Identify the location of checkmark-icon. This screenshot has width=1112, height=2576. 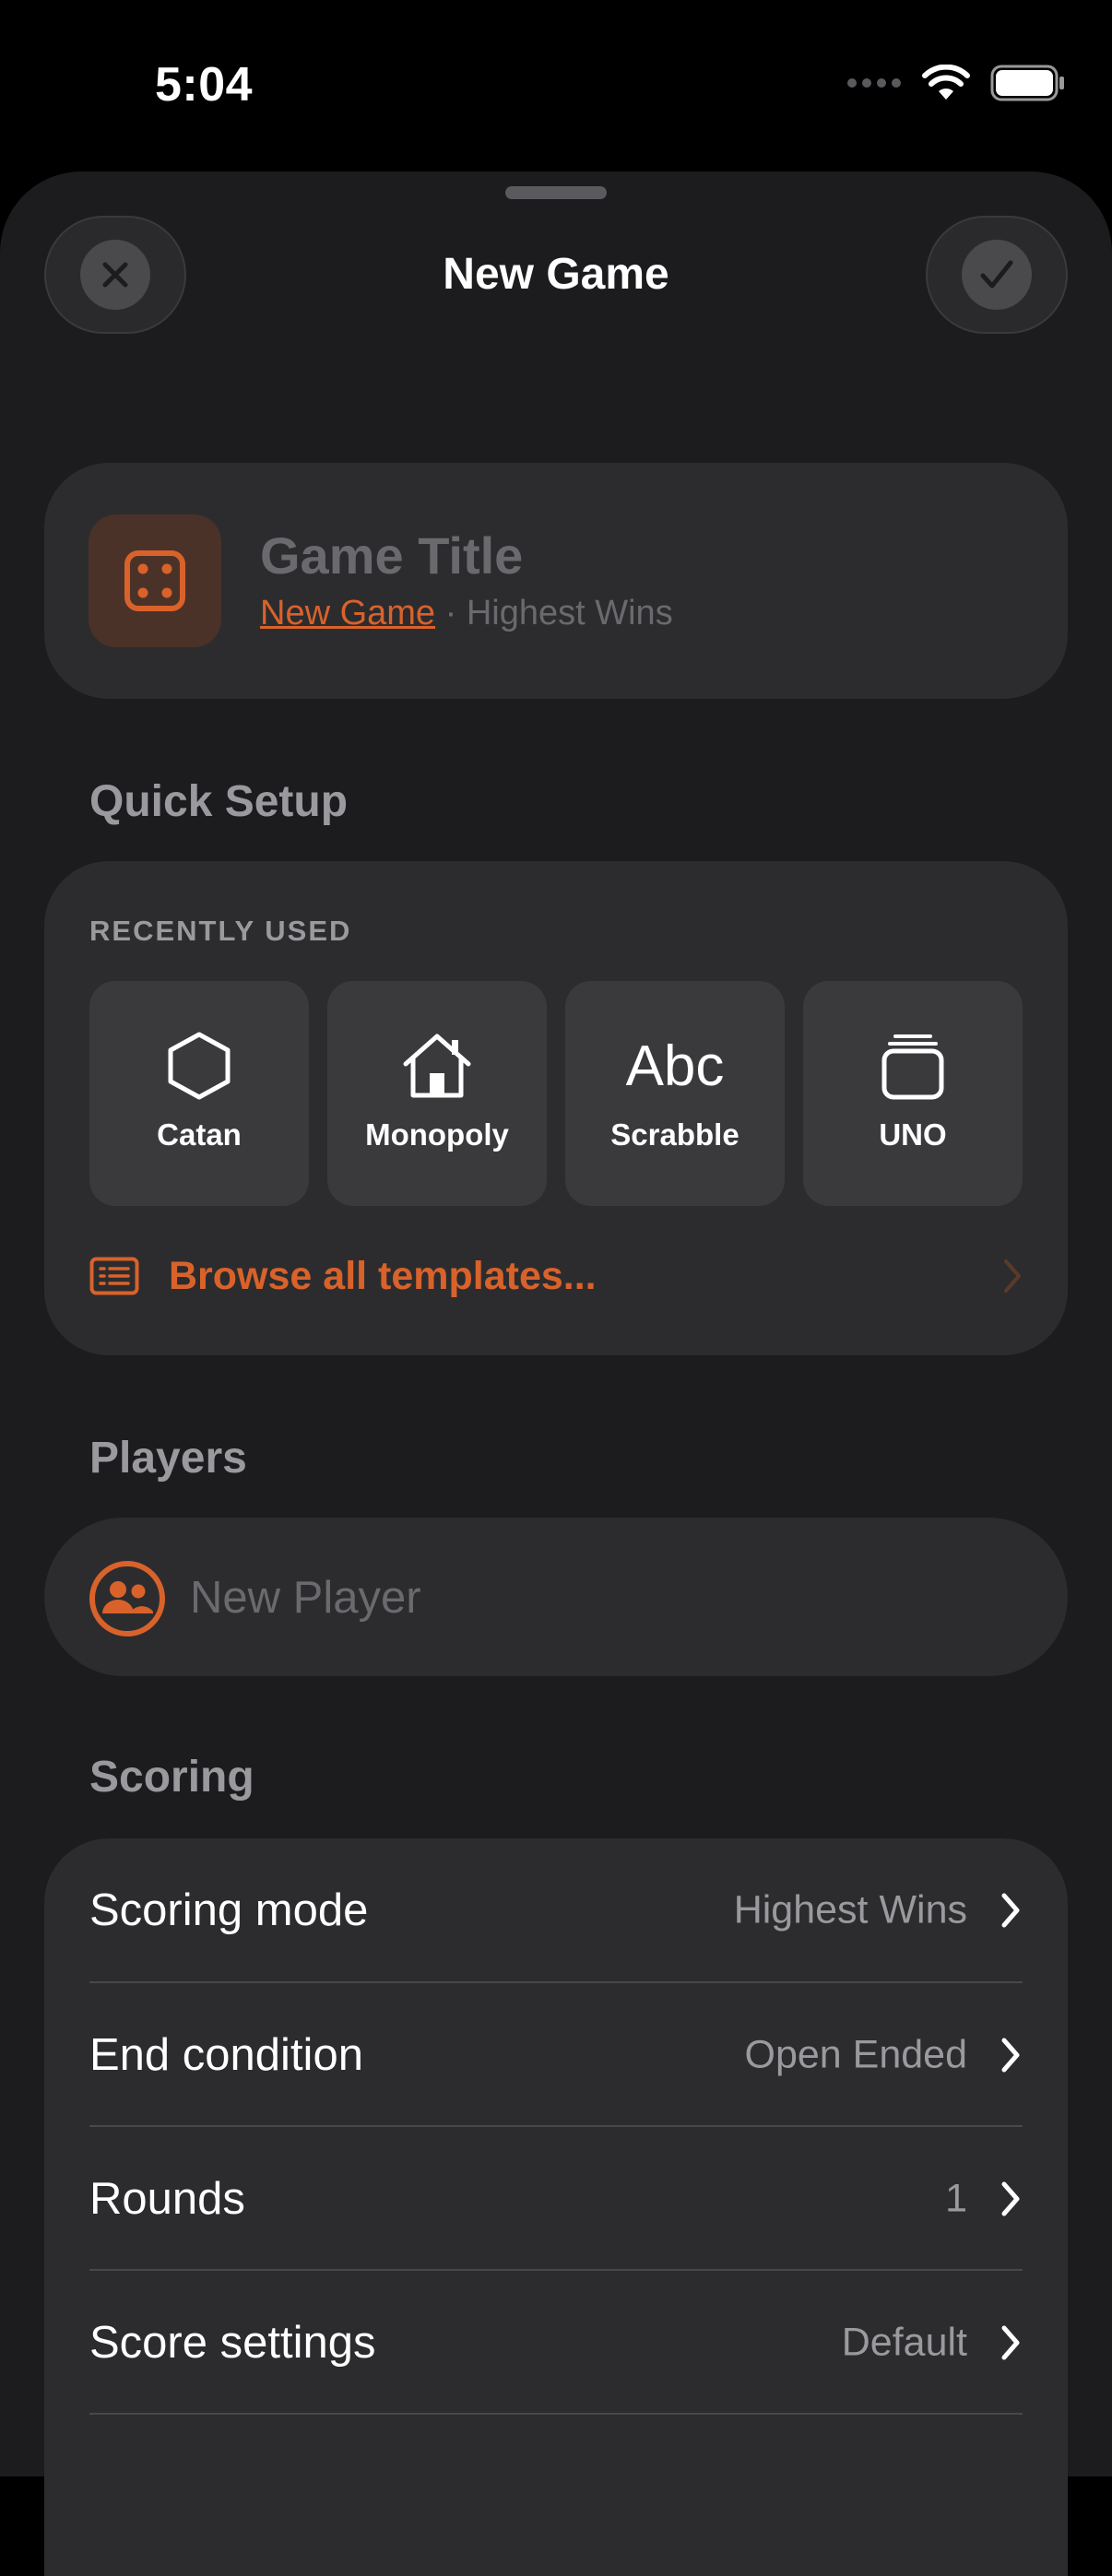
(996, 274).